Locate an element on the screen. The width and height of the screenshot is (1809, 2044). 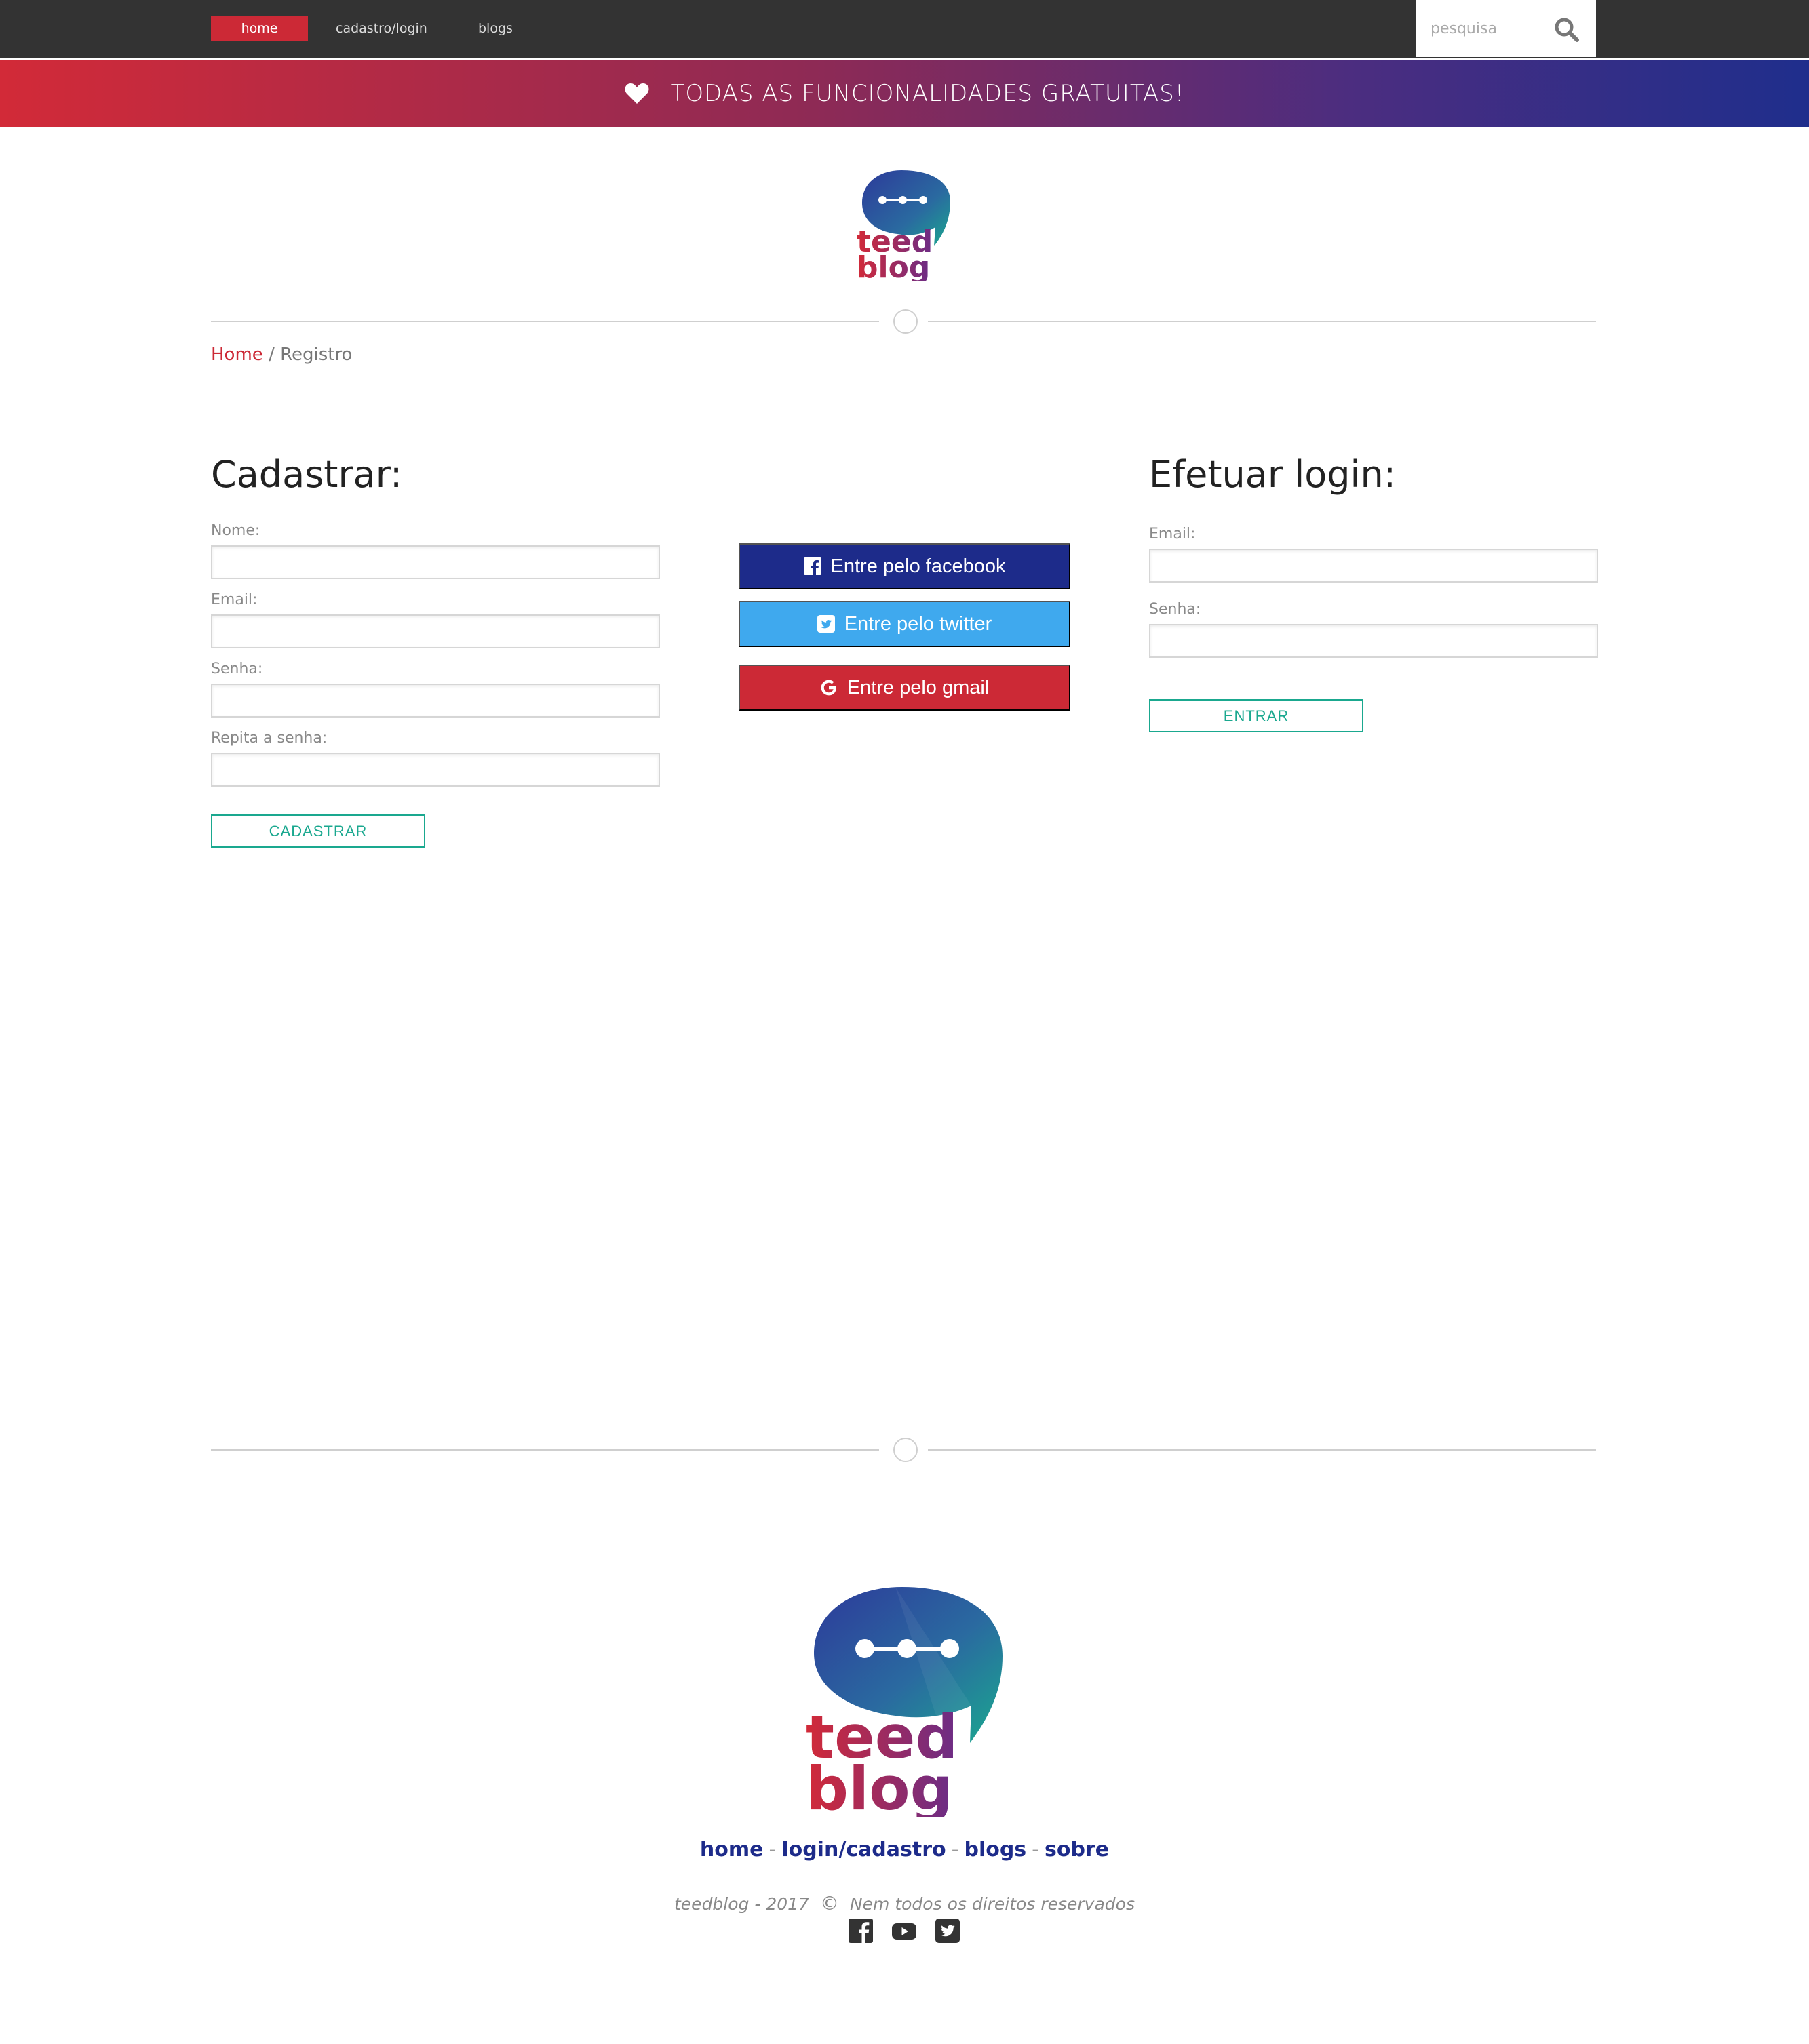
breadcrumb-home-link: Home is located at coordinates (237, 355).